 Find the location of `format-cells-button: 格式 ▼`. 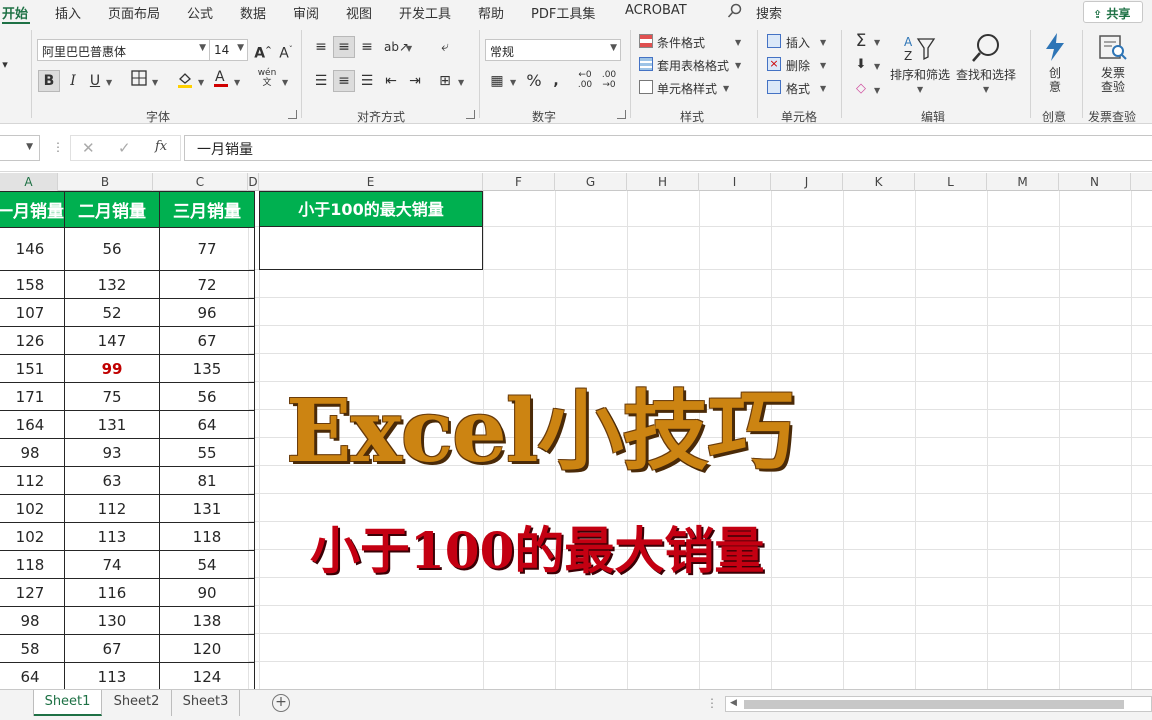

format-cells-button: 格式 ▼ is located at coordinates (800, 88).